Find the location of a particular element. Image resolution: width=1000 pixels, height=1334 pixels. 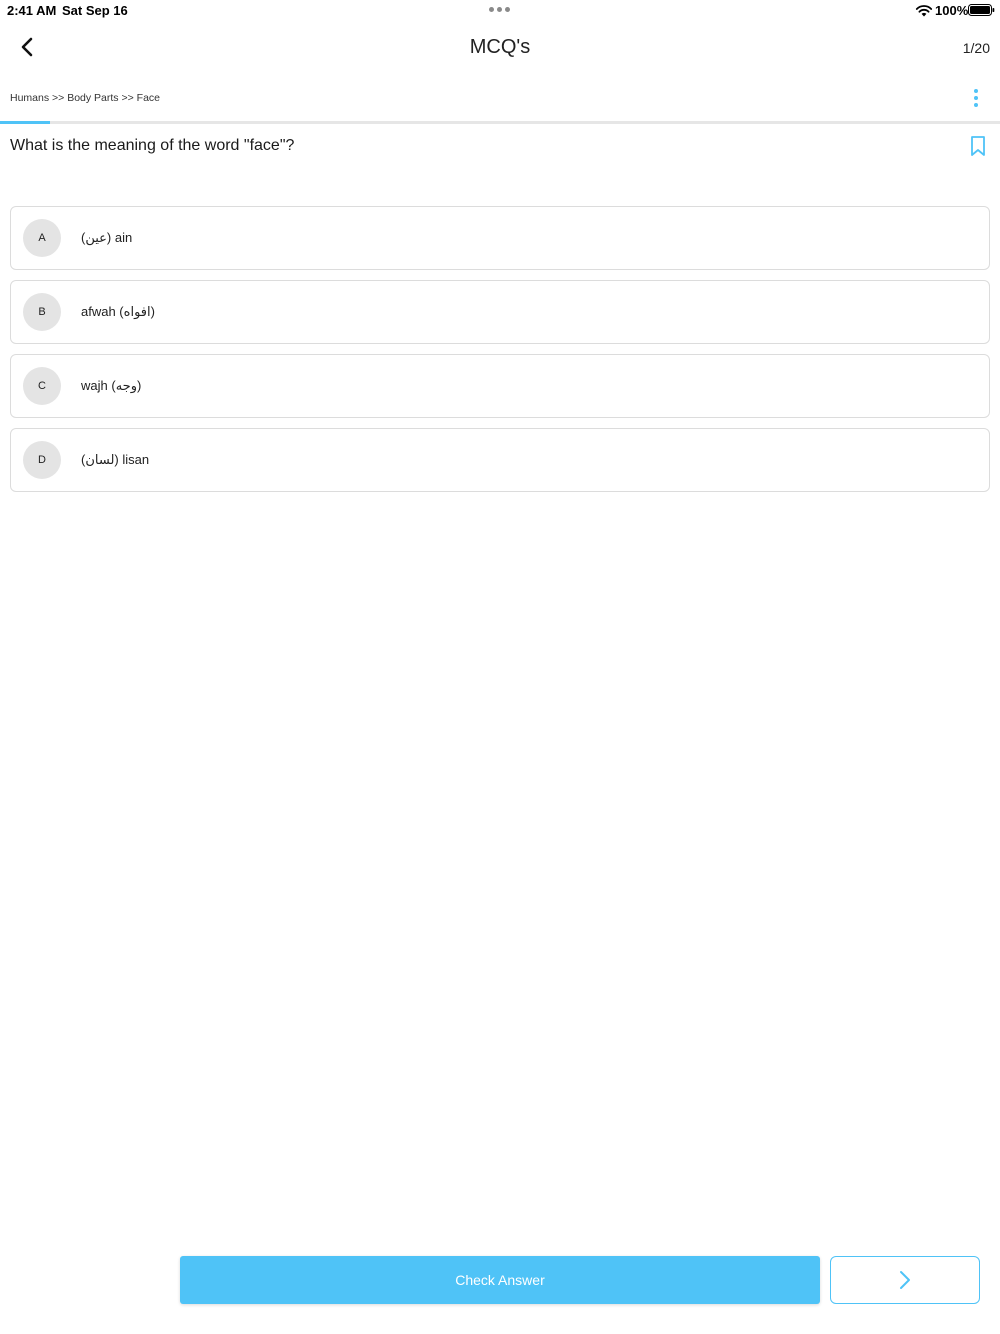

option-letter-badge: D is located at coordinates (42, 460).